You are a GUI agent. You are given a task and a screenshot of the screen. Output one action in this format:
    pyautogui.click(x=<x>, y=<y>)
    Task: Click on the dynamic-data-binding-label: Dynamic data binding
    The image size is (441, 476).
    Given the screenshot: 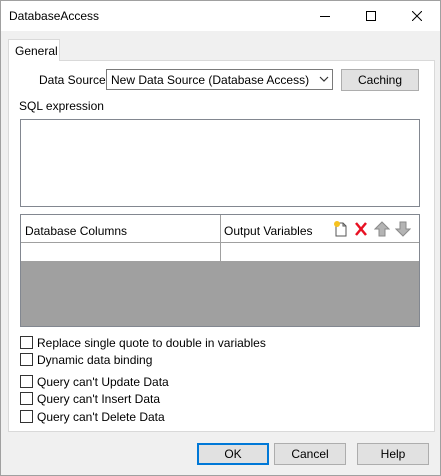 What is the action you would take?
    pyautogui.click(x=94, y=360)
    